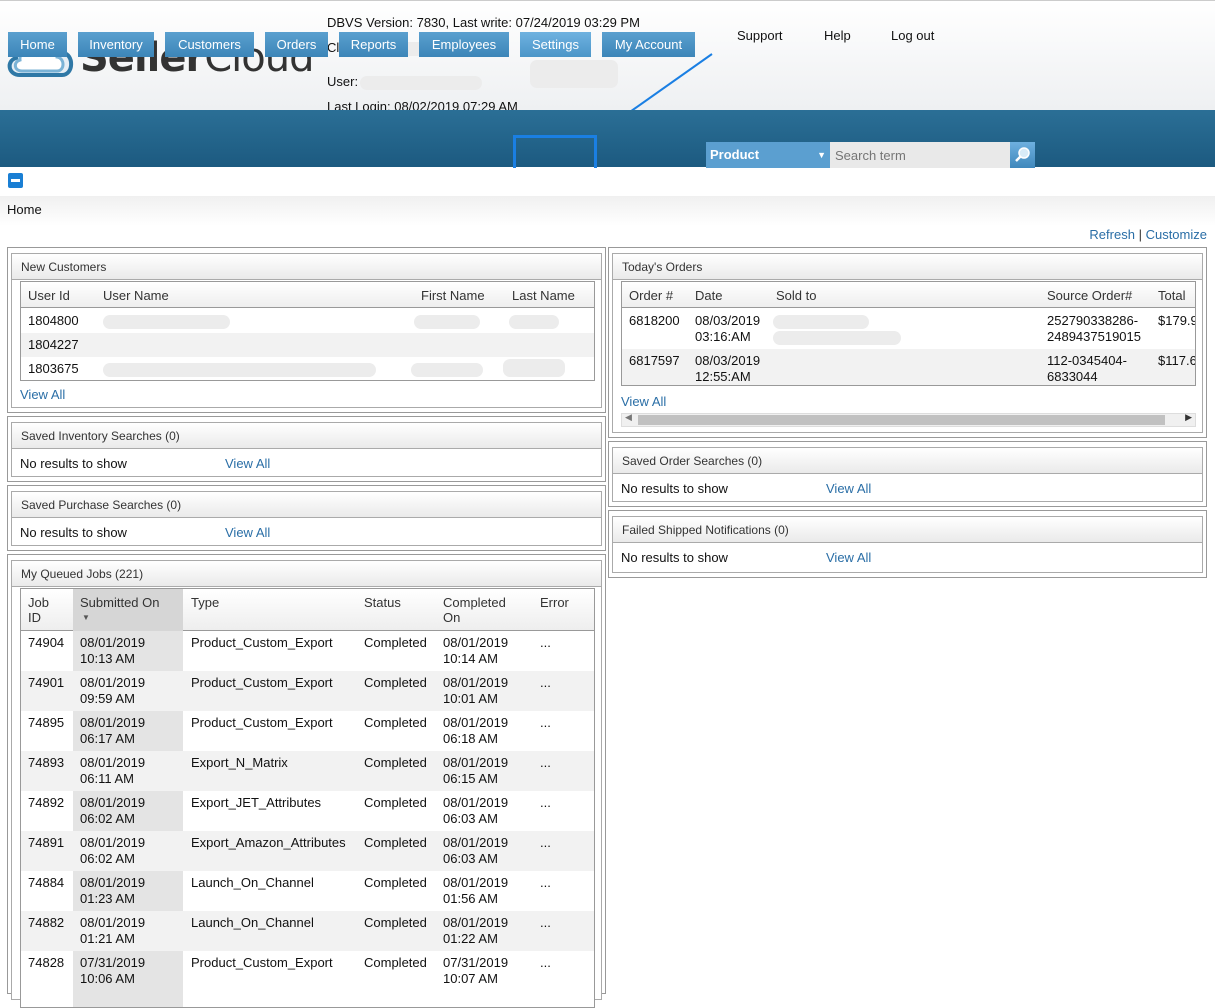 The image size is (1215, 1008). Describe the element at coordinates (107, 698) in the screenshot. I see `cell-sub-time: 09:59 AM` at that location.